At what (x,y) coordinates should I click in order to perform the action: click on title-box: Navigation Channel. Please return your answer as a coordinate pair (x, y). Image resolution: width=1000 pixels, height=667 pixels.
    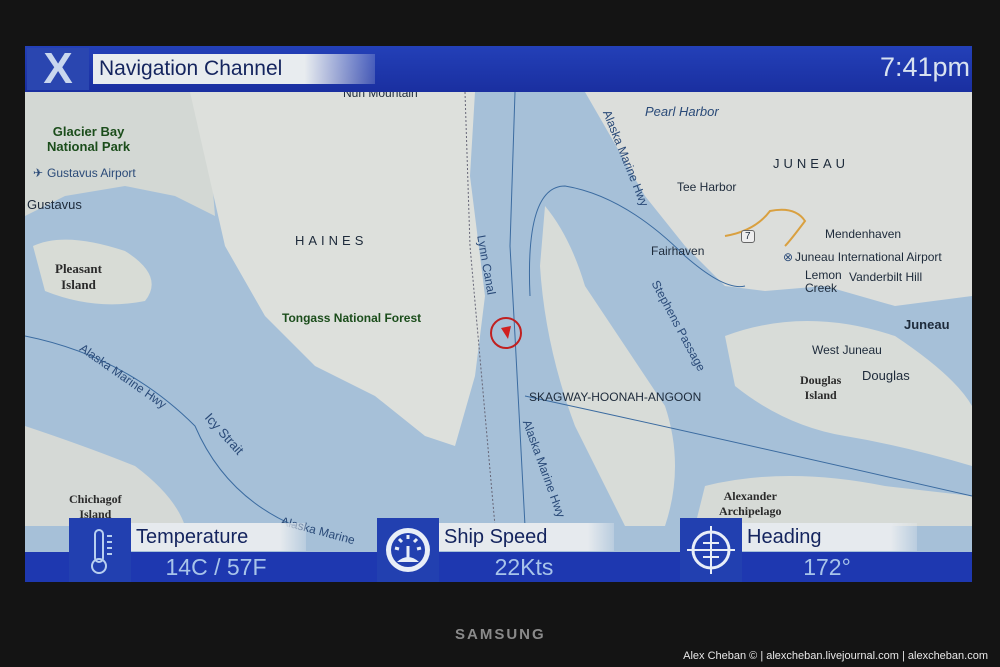
    Looking at the image, I should click on (234, 69).